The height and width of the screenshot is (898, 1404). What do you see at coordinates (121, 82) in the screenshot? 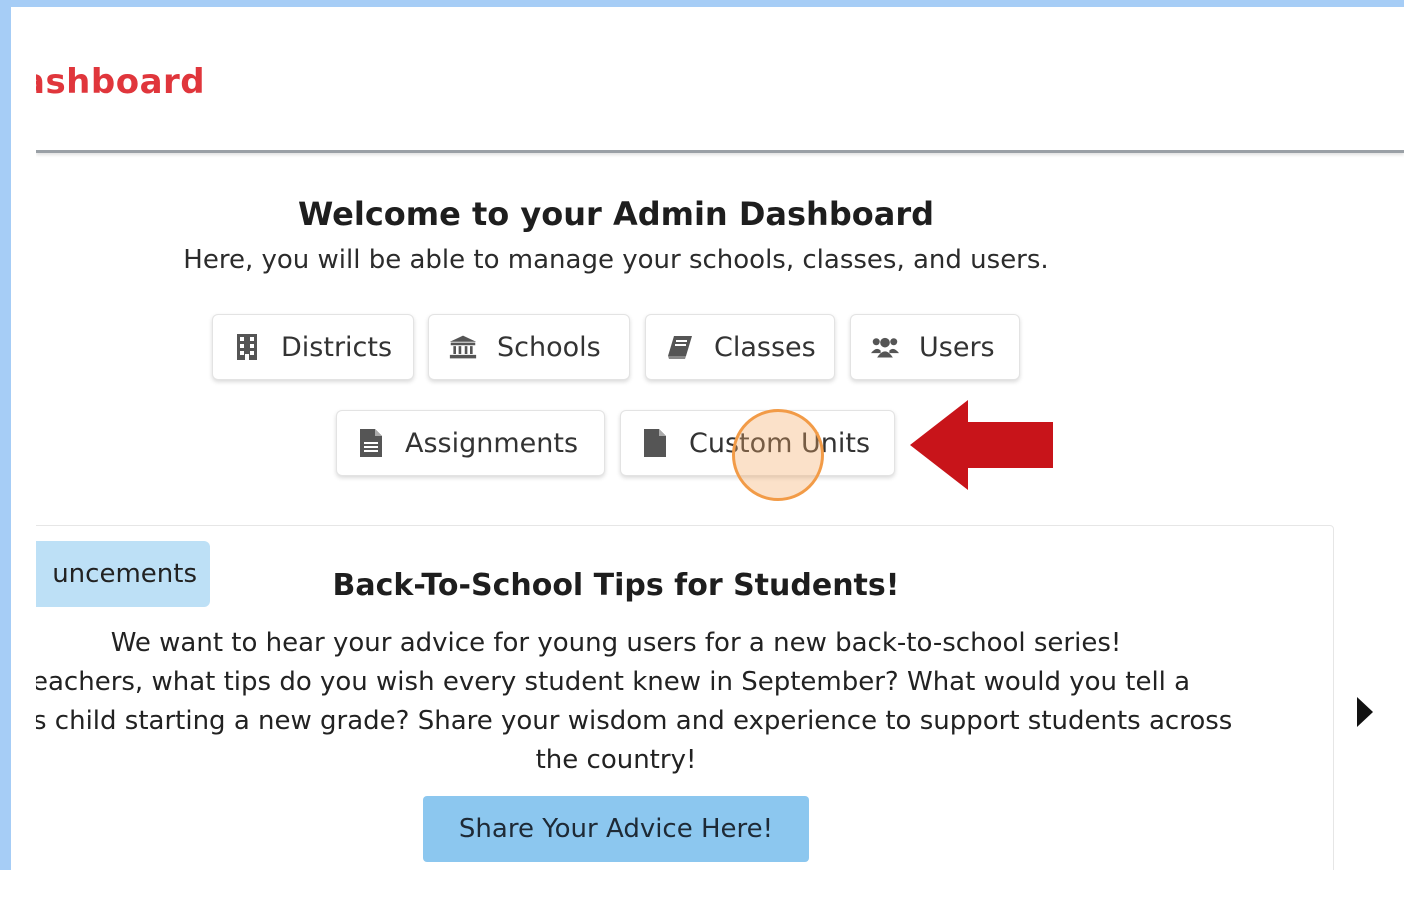
I see `dashboard-title: ashboard` at bounding box center [121, 82].